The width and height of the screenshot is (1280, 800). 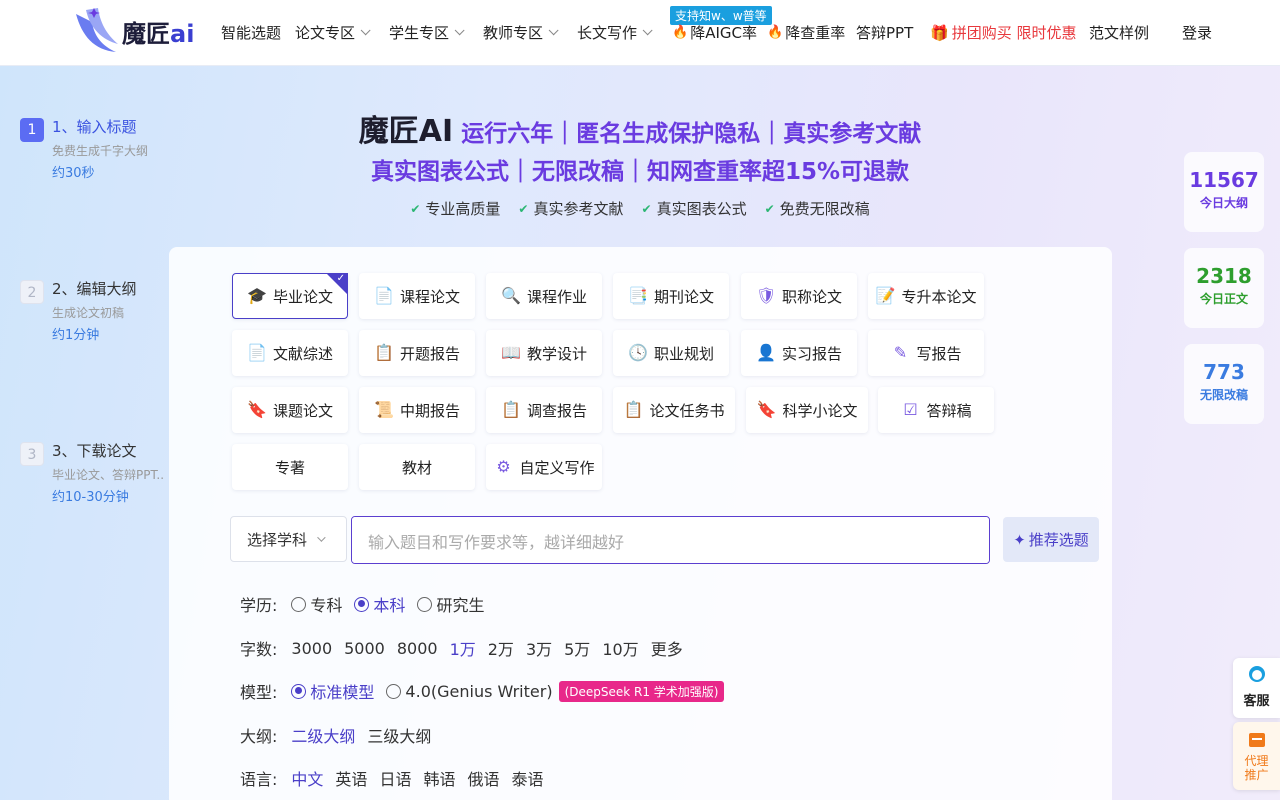 What do you see at coordinates (290, 296) in the screenshot?
I see `type-button: 🎓 毕业论文 ✓` at bounding box center [290, 296].